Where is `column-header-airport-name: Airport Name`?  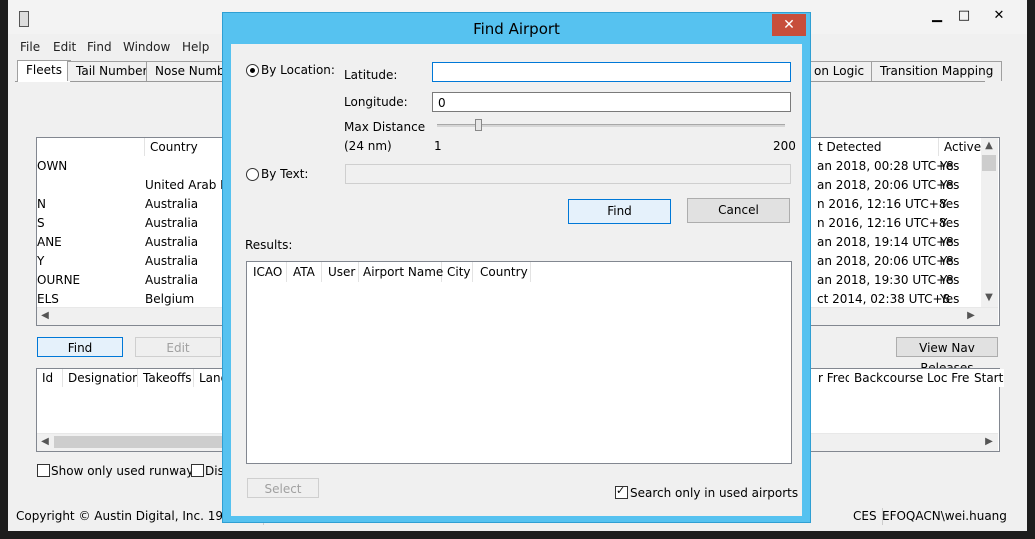
column-header-airport-name: Airport Name is located at coordinates (400, 272).